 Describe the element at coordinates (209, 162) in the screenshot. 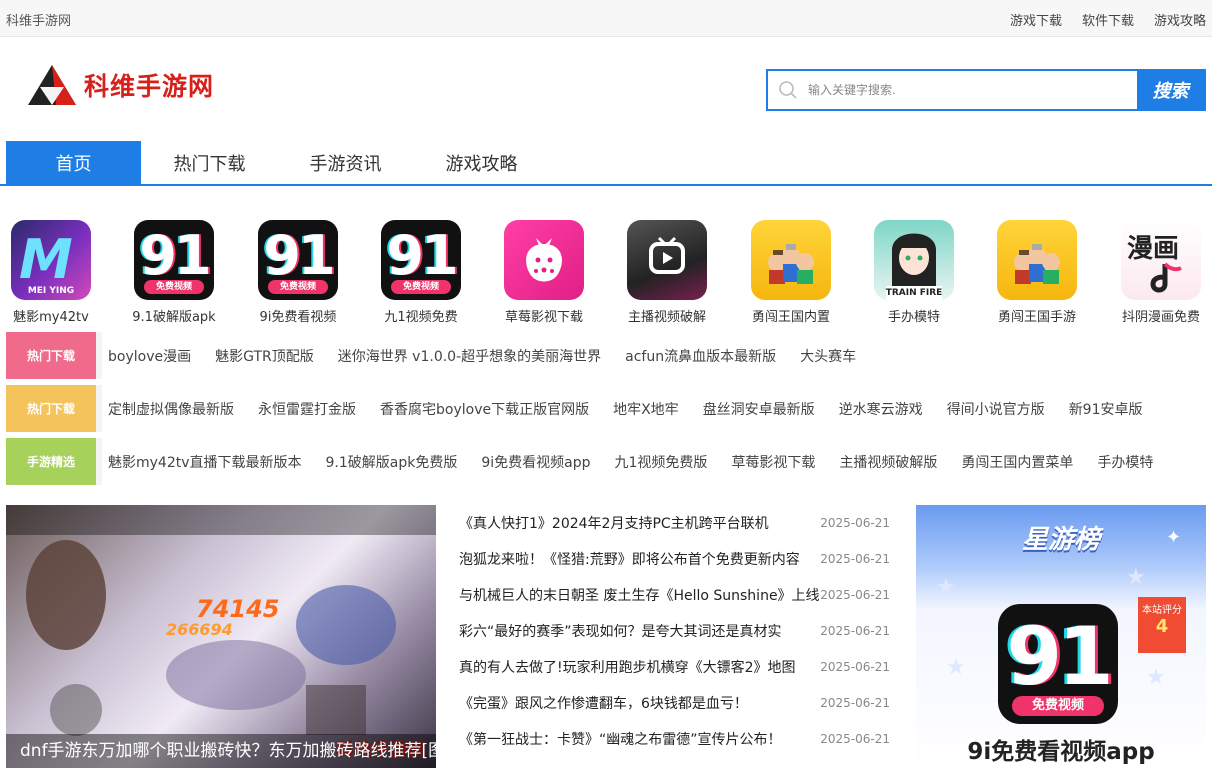

I see `tab-hot-download: 热门下载` at that location.